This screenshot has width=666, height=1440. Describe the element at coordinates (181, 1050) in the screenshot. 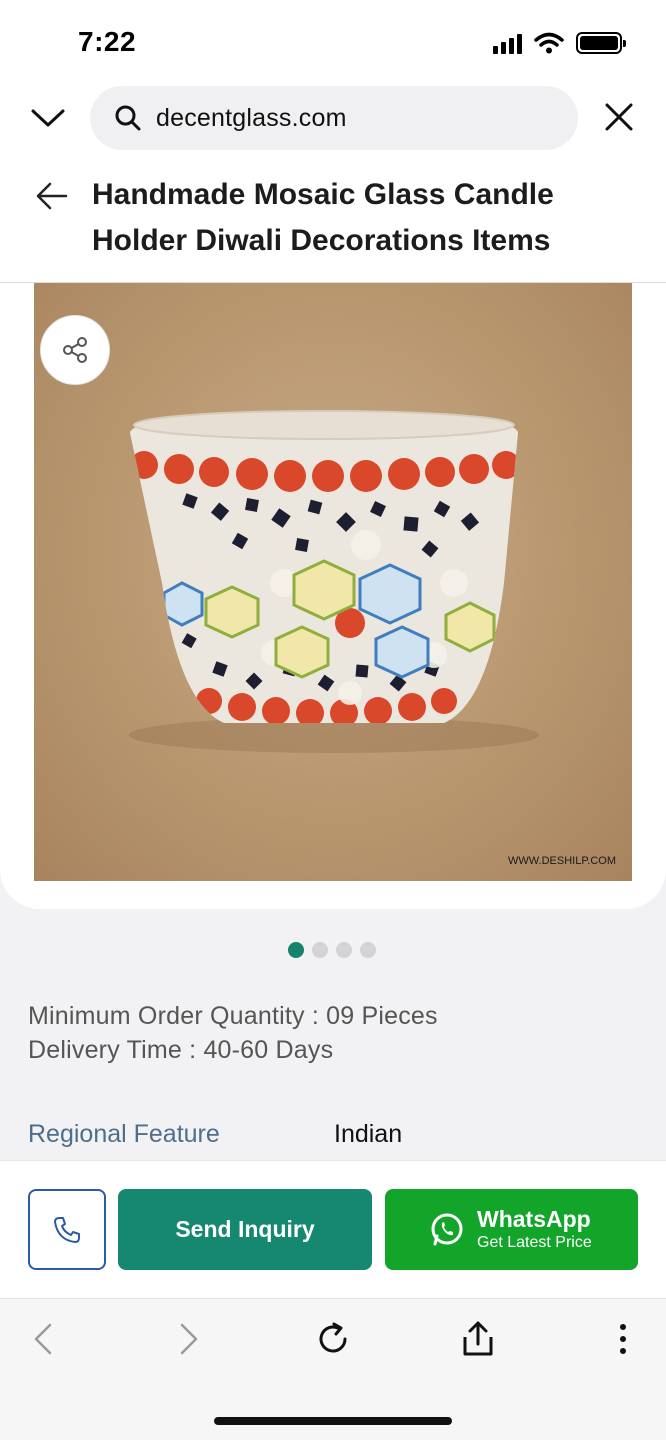

I see `delivery-time: Delivery Time : 40-60 Days` at that location.